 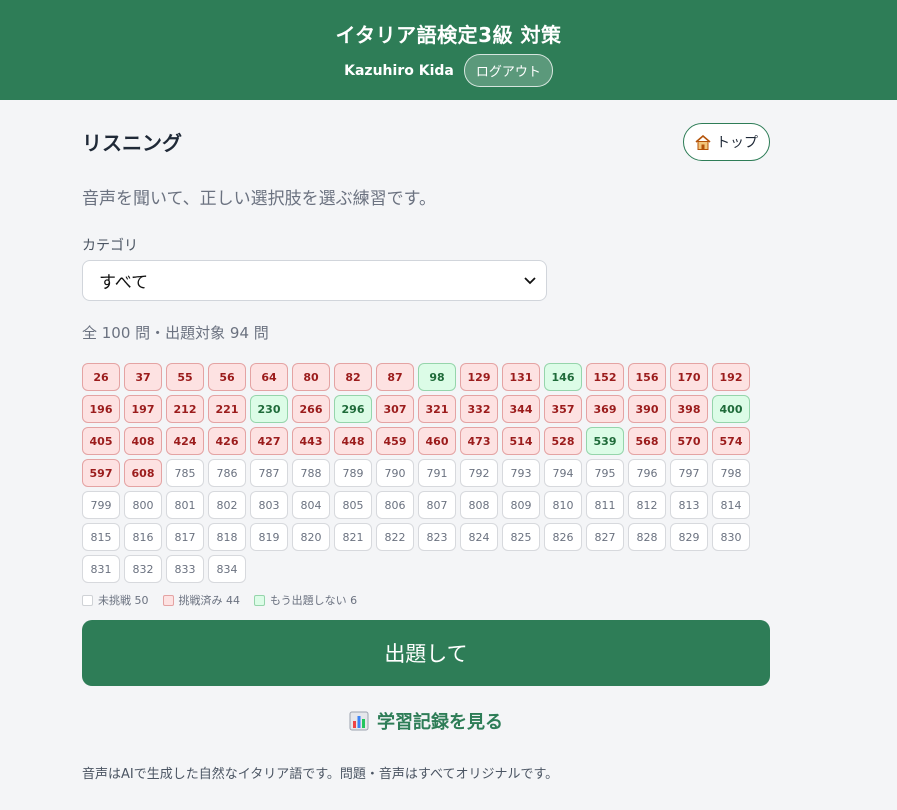 What do you see at coordinates (647, 505) in the screenshot?
I see `question-chip: 812` at bounding box center [647, 505].